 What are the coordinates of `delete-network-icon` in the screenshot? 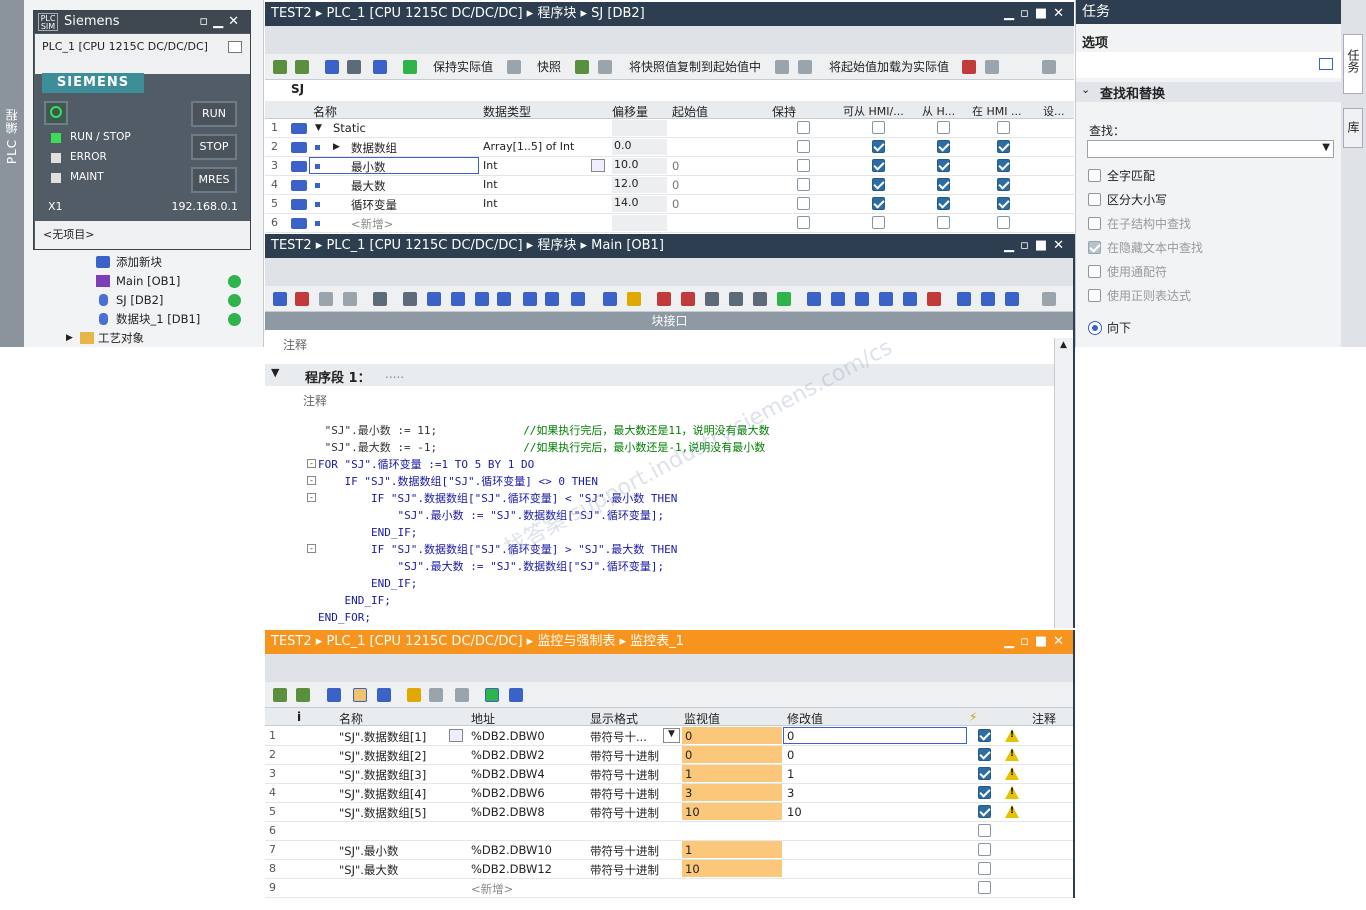 It's located at (302, 299).